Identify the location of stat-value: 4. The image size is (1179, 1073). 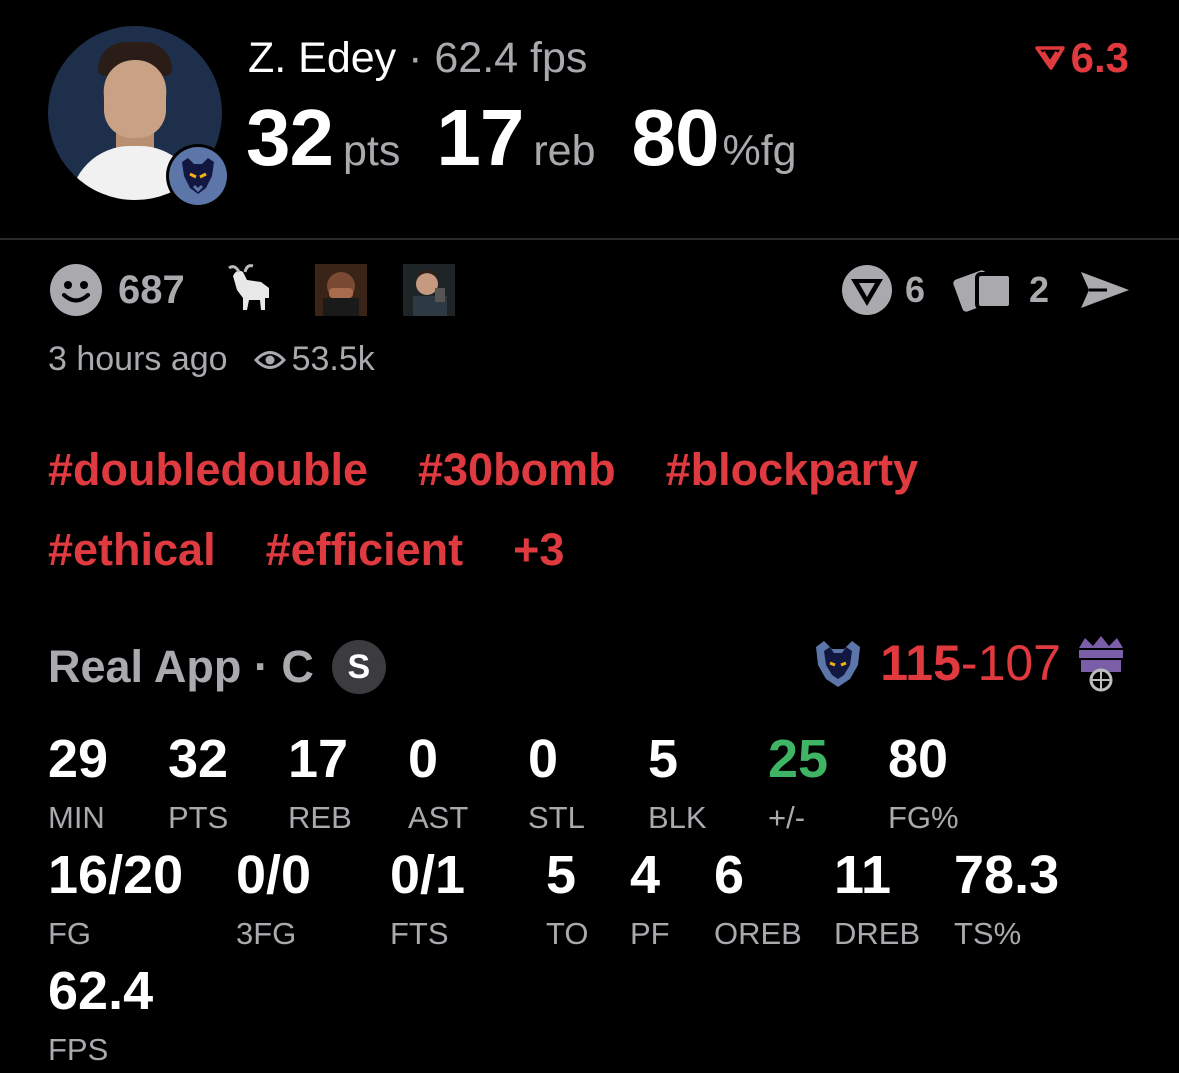
(645, 875).